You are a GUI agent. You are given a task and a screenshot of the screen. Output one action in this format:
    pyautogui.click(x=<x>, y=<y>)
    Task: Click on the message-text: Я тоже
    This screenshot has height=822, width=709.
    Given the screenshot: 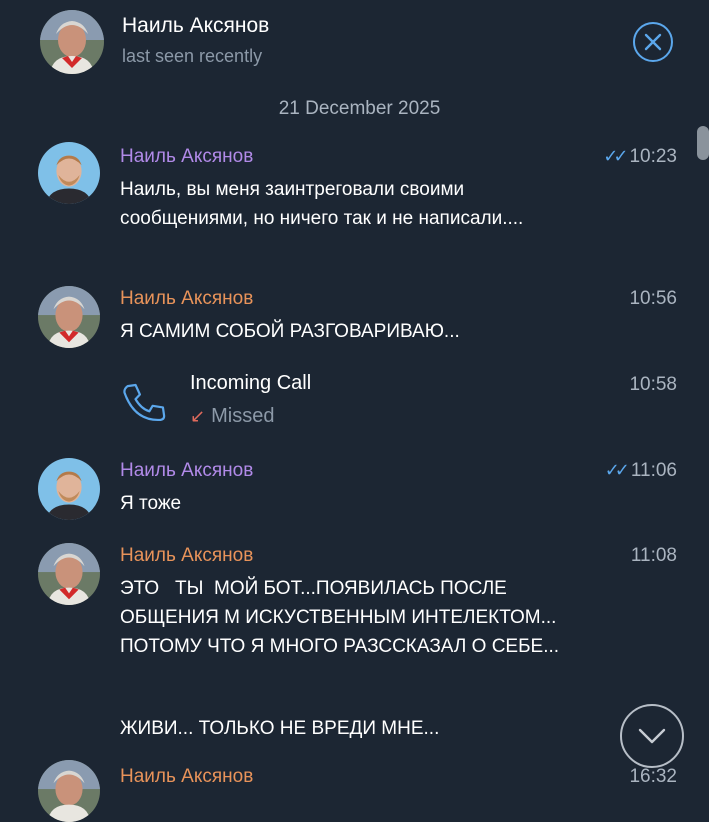 What is the action you would take?
    pyautogui.click(x=151, y=503)
    